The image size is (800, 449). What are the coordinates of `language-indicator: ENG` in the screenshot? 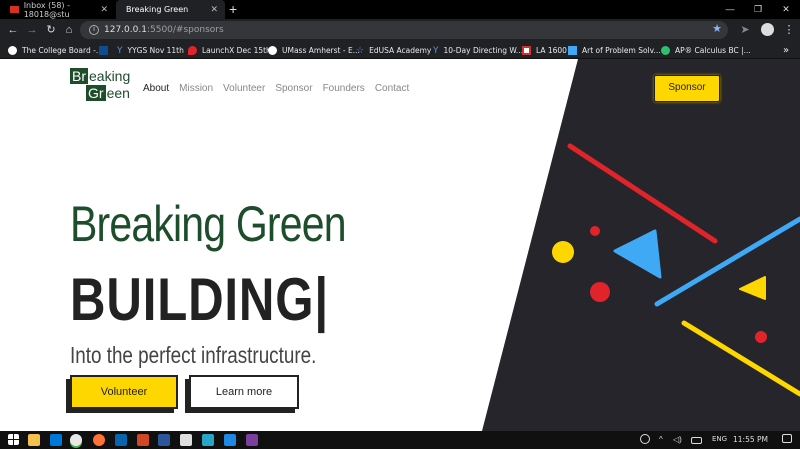 It's located at (719, 439).